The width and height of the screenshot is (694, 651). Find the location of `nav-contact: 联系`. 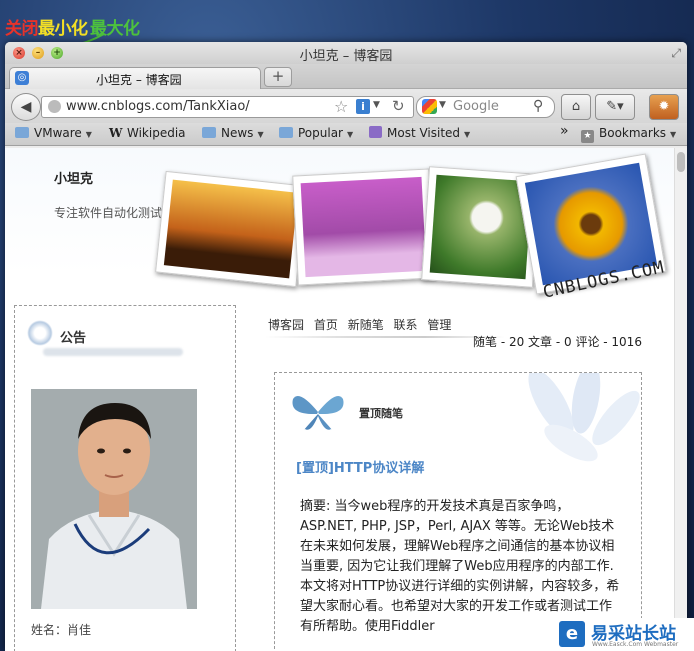

nav-contact: 联系 is located at coordinates (406, 325).